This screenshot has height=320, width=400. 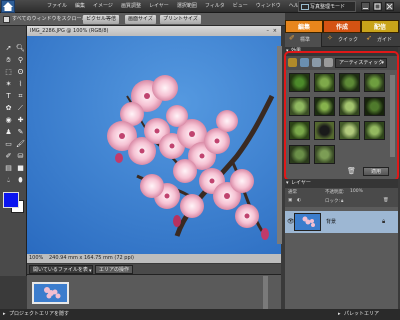 I want to click on doc-close-icon: ×, so click(x=275, y=31).